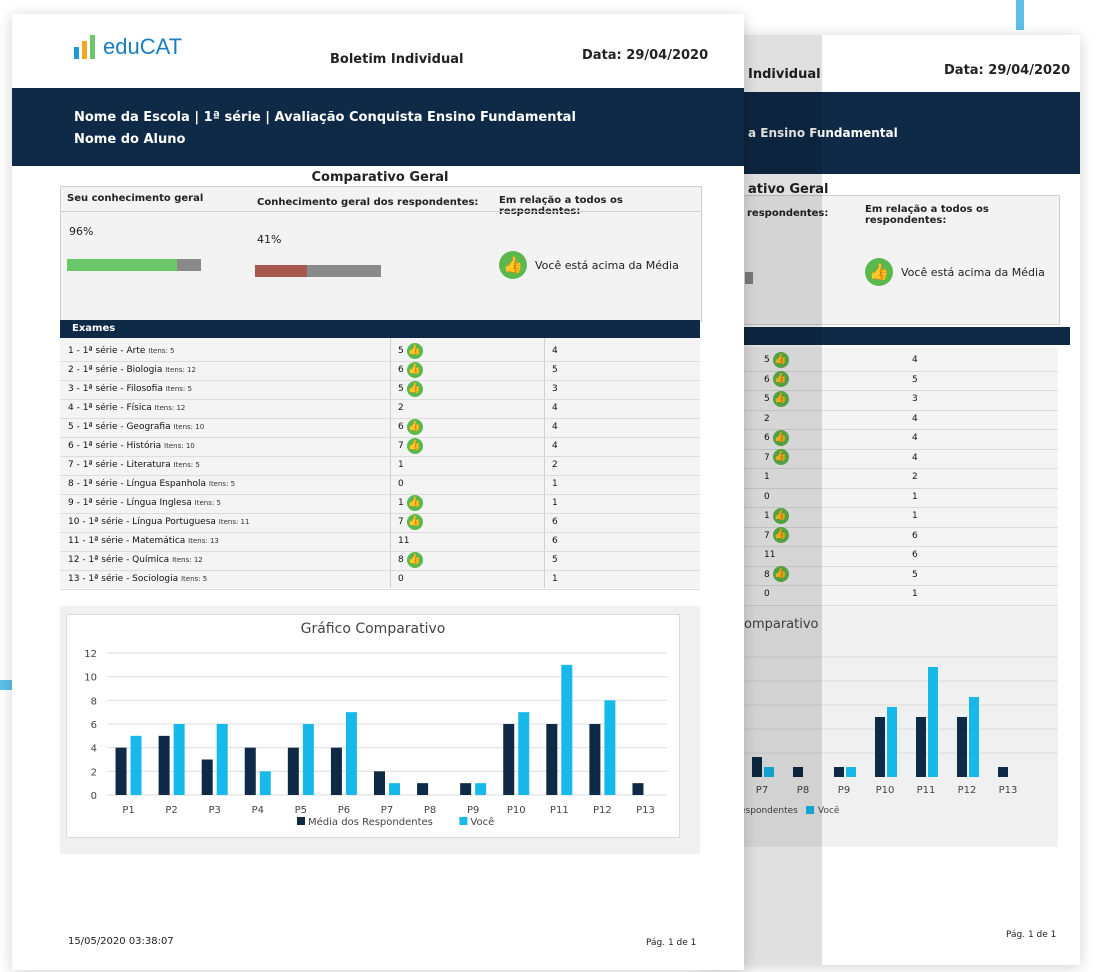  What do you see at coordinates (6, 685) in the screenshot?
I see `accent-bar-left` at bounding box center [6, 685].